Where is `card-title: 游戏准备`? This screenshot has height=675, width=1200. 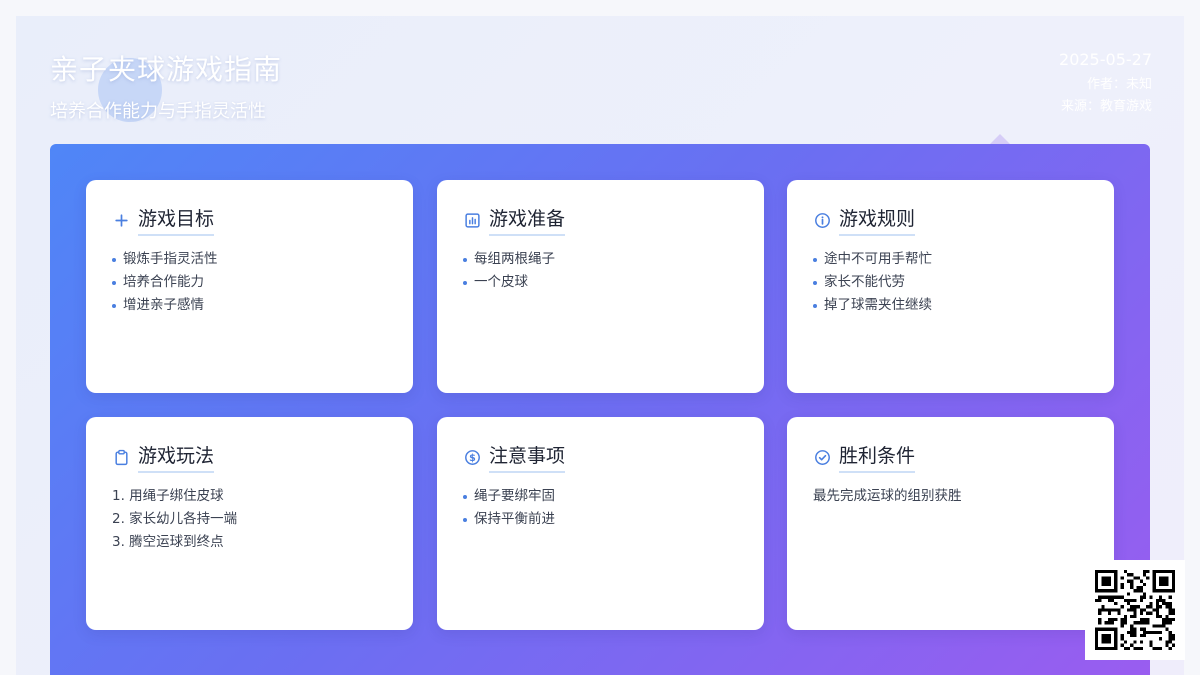 card-title: 游戏准备 is located at coordinates (527, 220).